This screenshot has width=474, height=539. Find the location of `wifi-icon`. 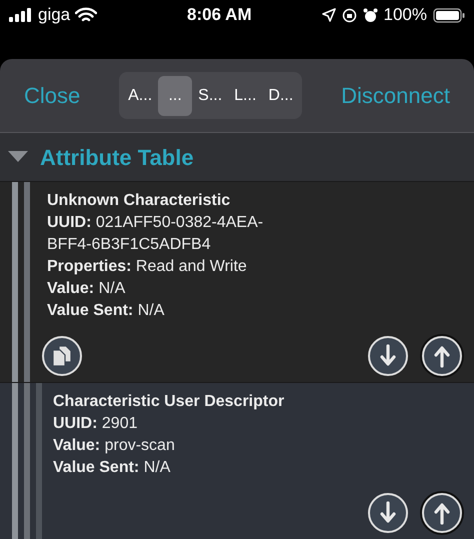

wifi-icon is located at coordinates (86, 15).